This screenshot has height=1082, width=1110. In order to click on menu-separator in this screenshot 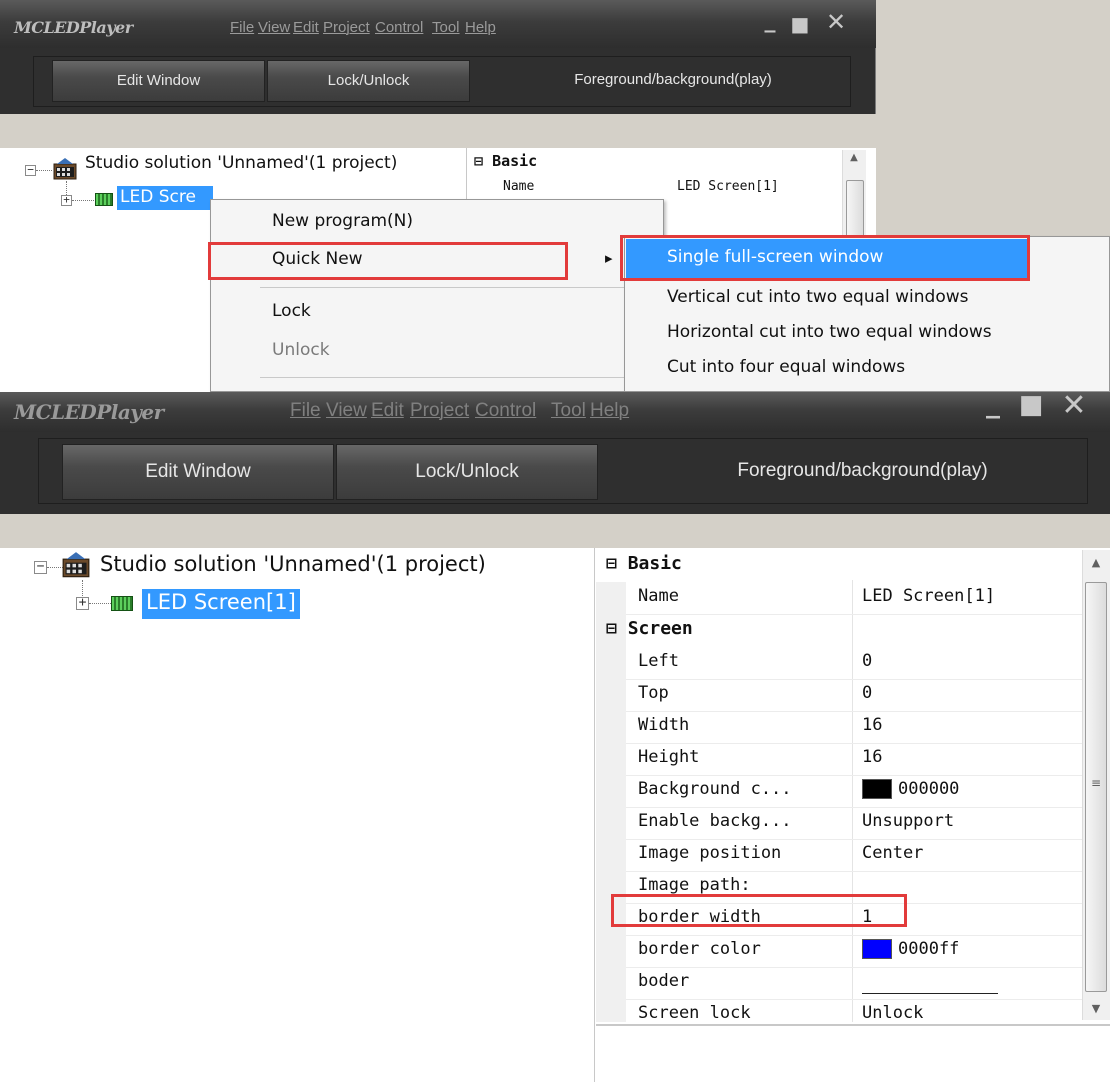, I will do `click(459, 287)`.